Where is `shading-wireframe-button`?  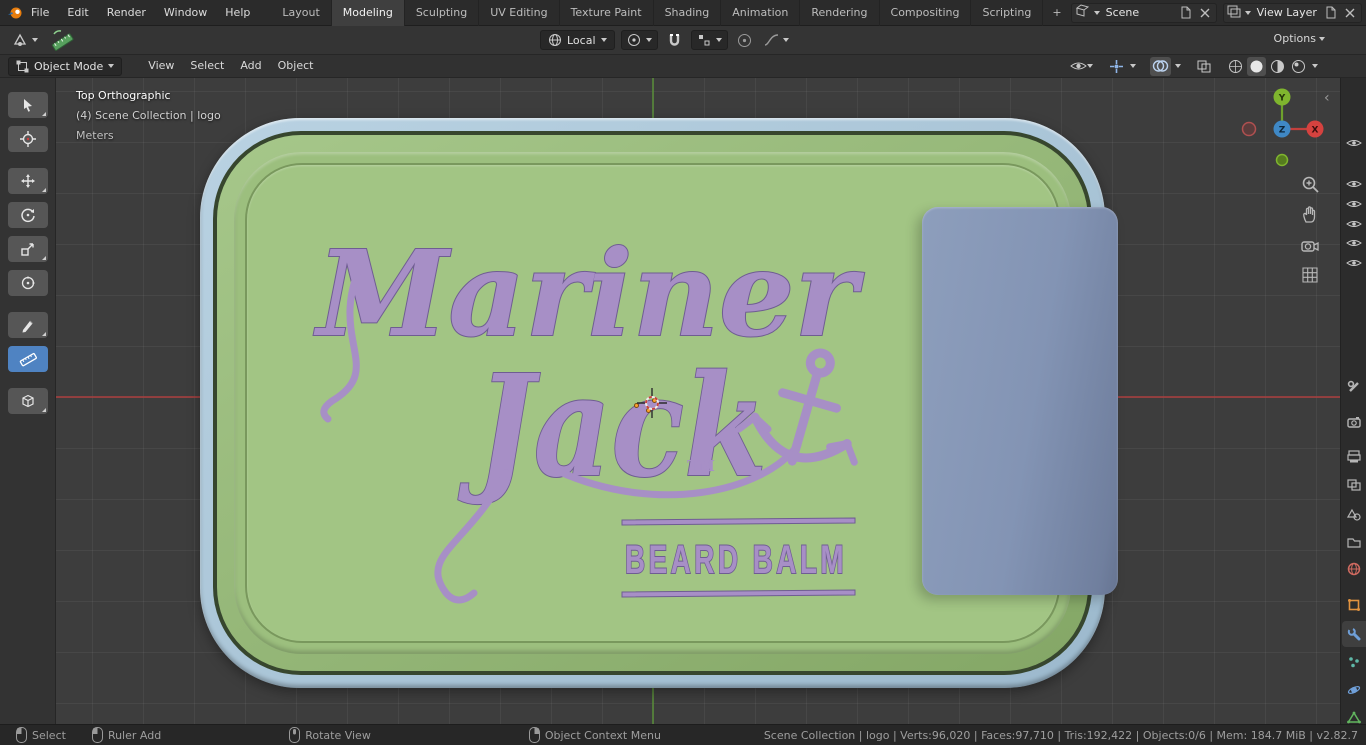 shading-wireframe-button is located at coordinates (1235, 66).